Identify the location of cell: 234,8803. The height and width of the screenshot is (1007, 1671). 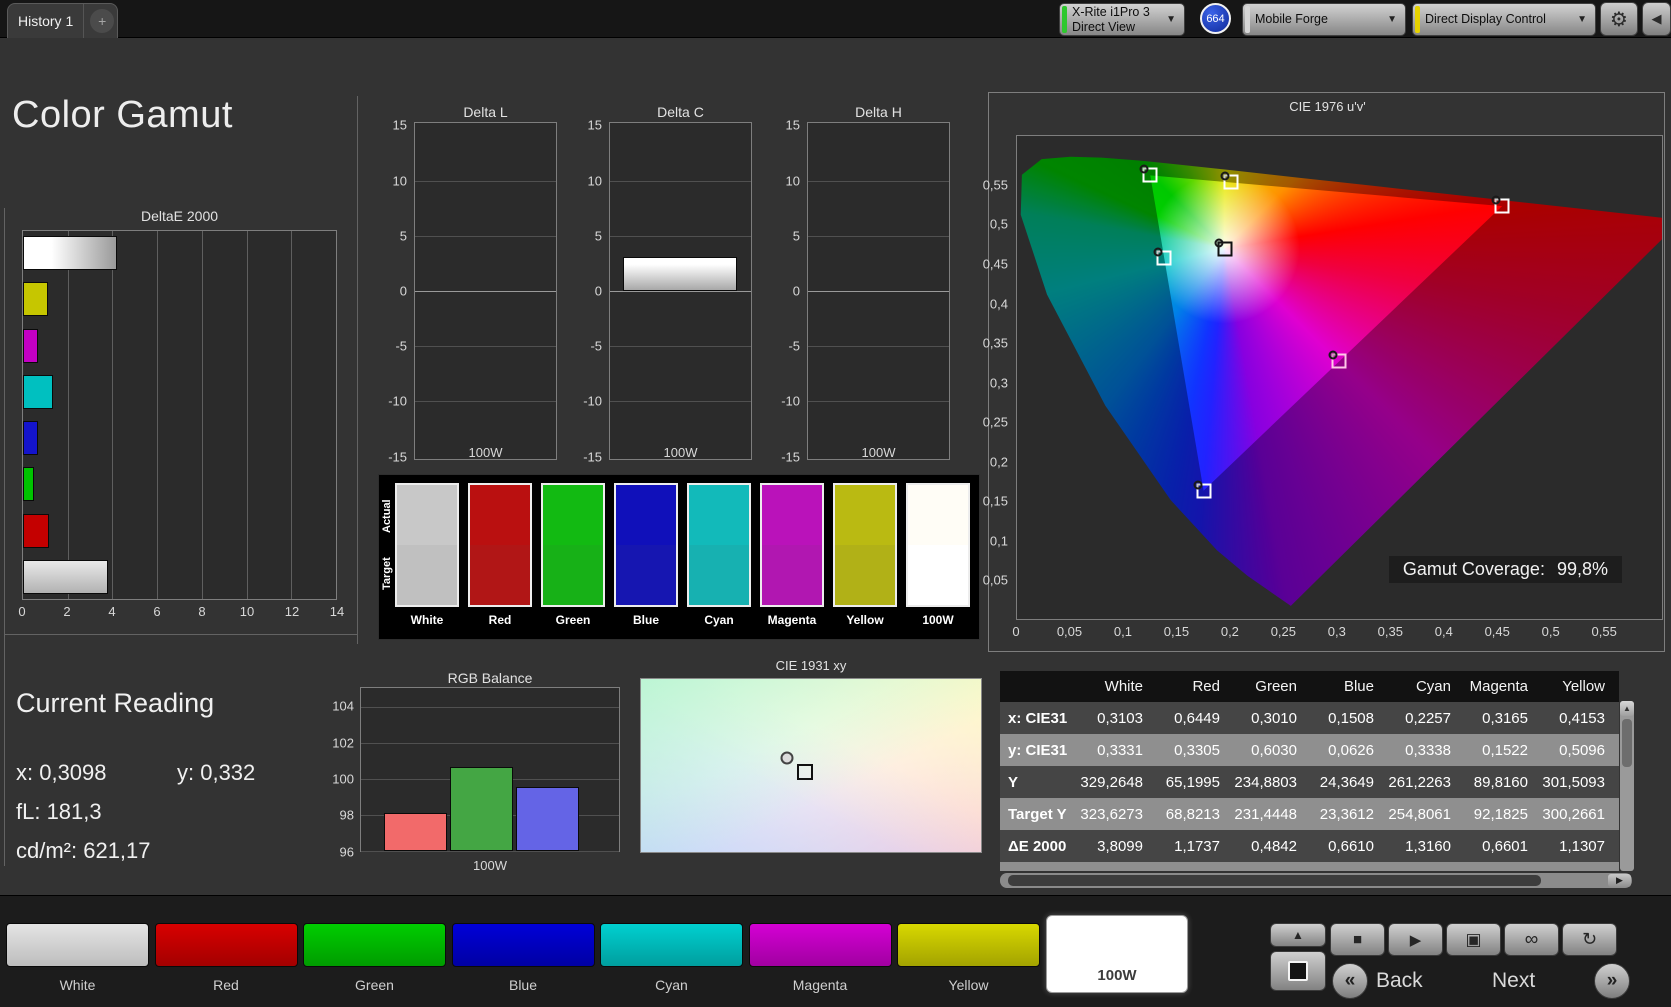
(1265, 782).